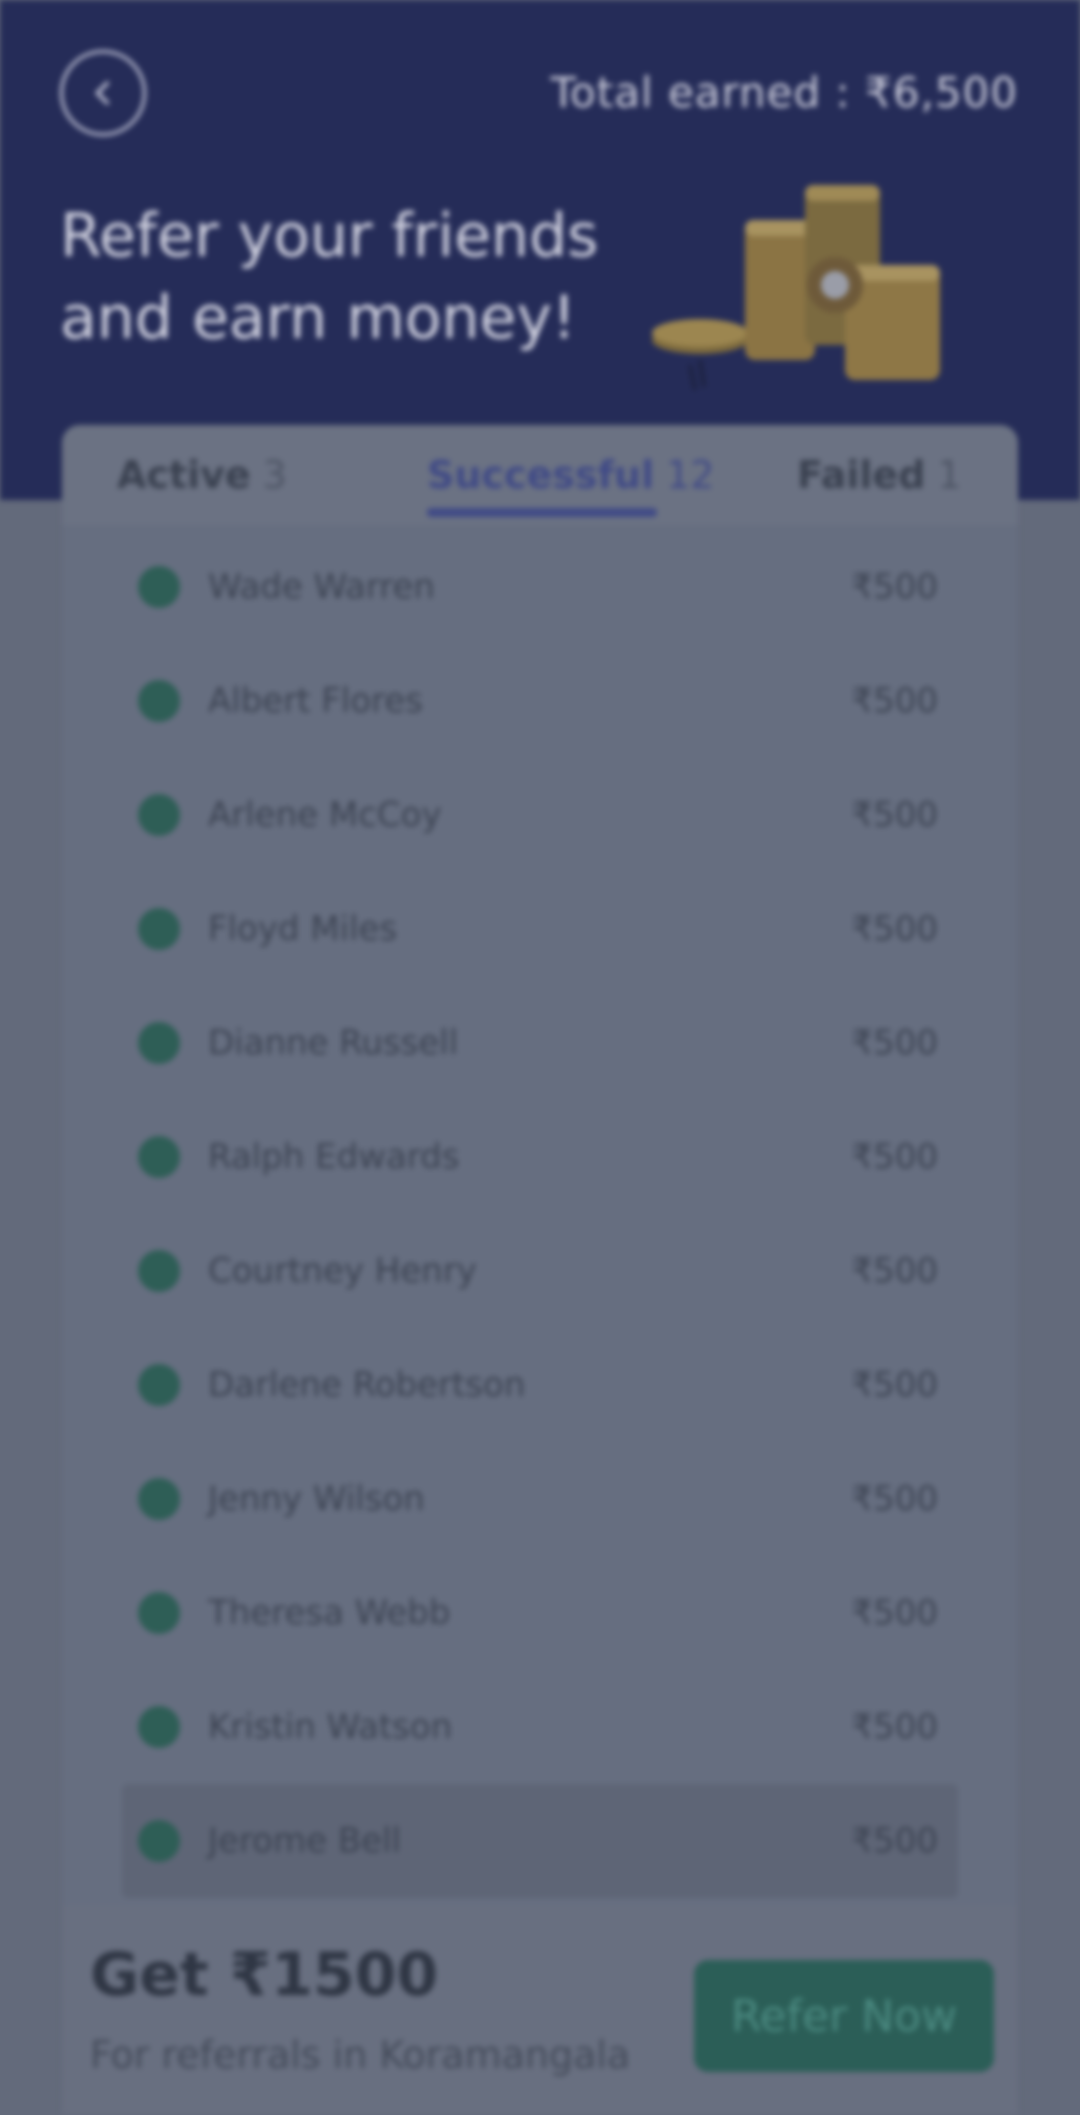 This screenshot has width=1080, height=2115. What do you see at coordinates (540, 701) in the screenshot?
I see `list-item: Albert Flores ₹500` at bounding box center [540, 701].